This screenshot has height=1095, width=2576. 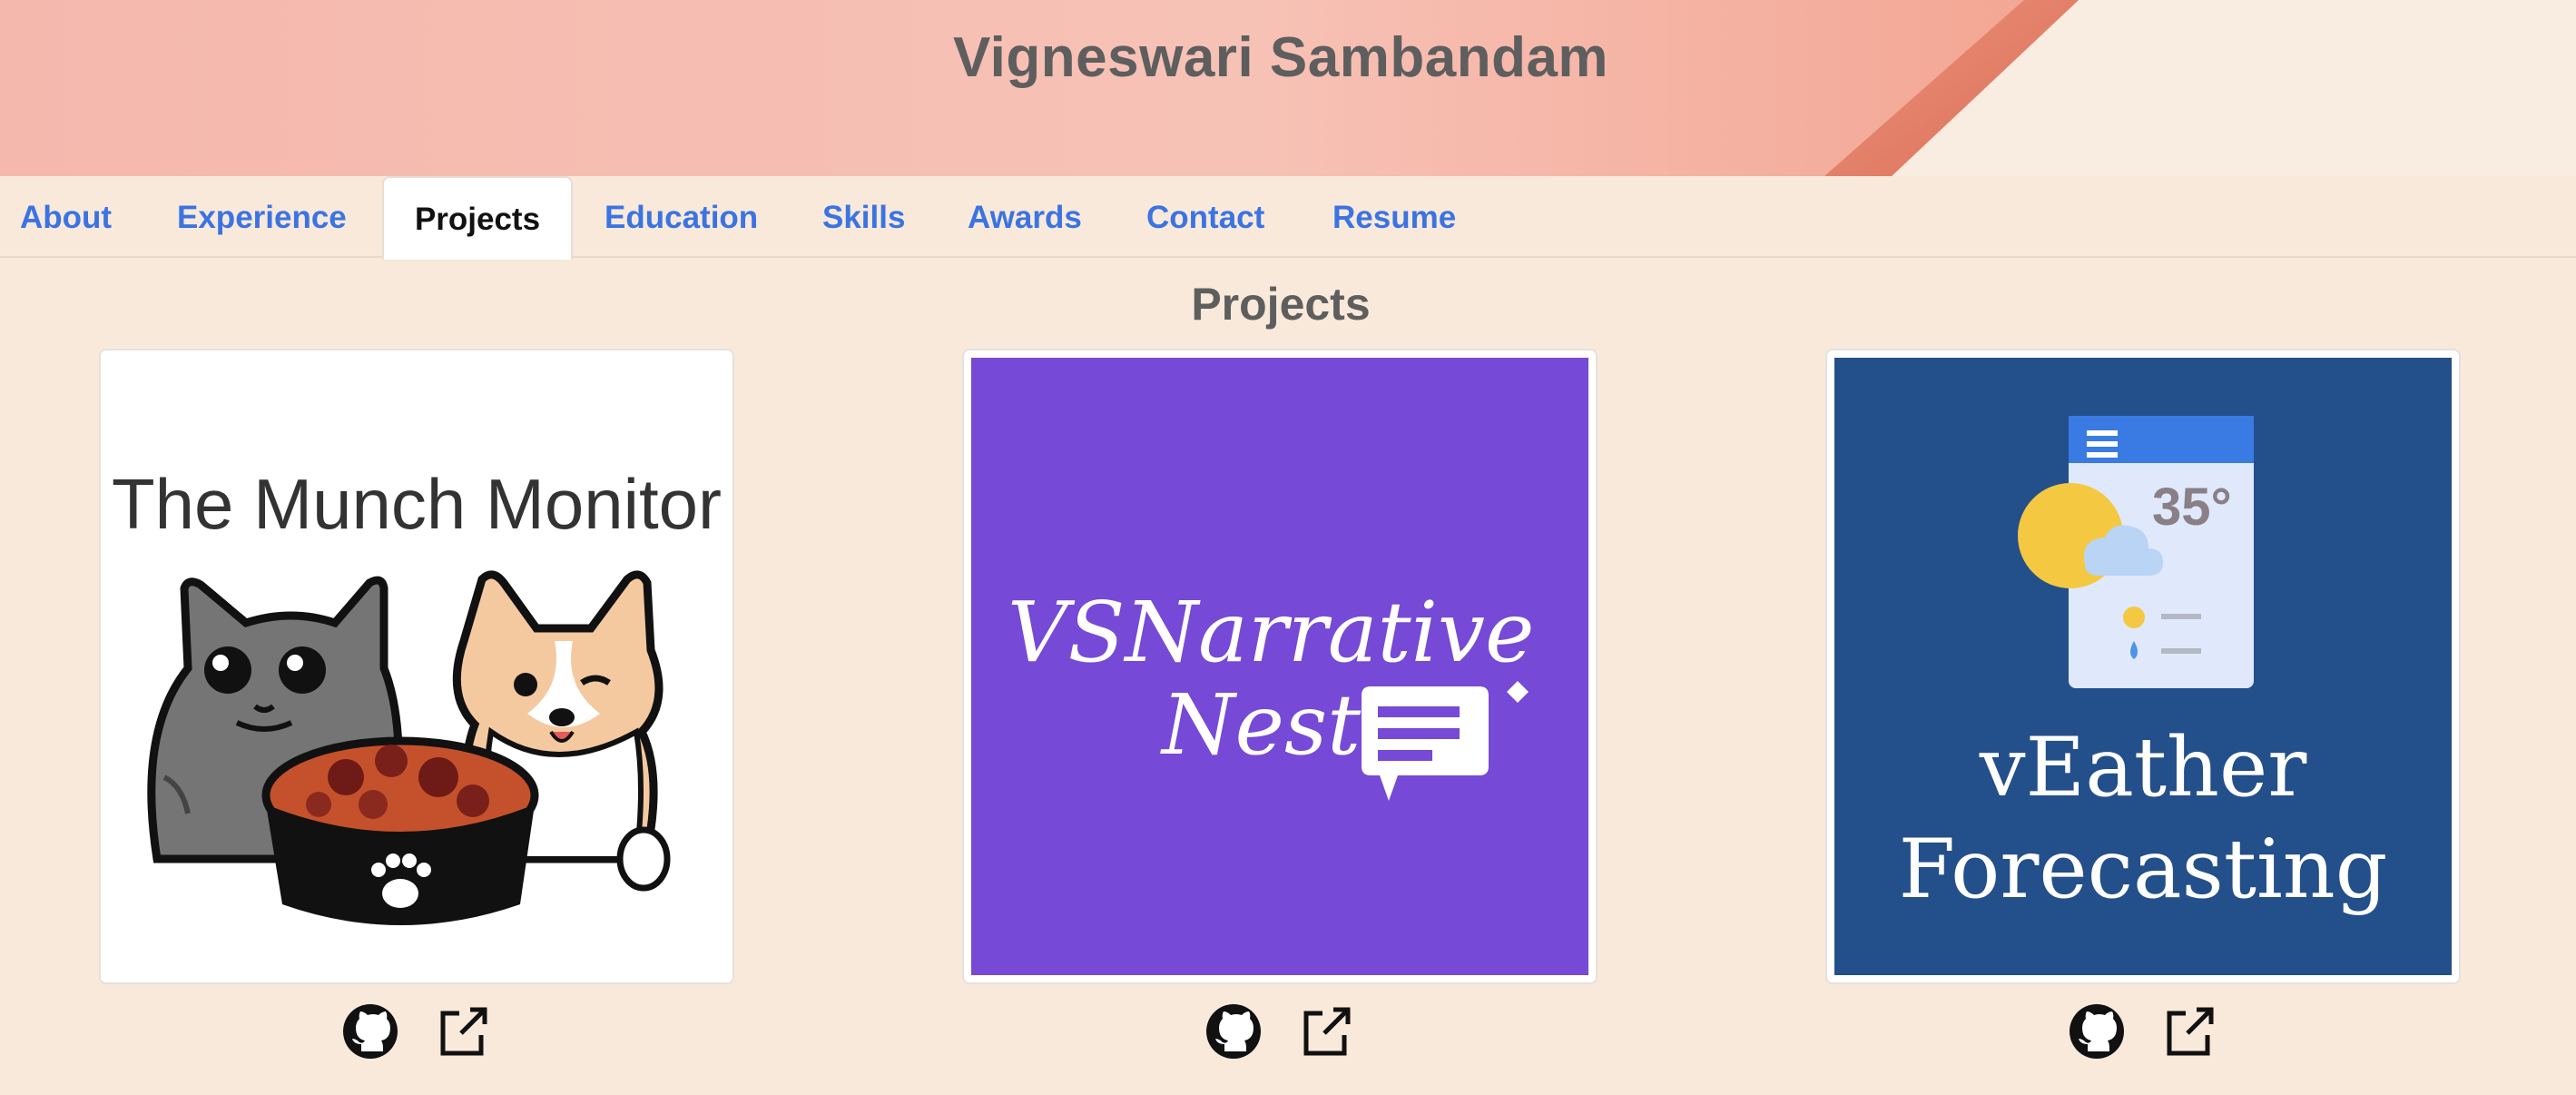 I want to click on project-actions-munch-monitor, so click(x=416, y=1031).